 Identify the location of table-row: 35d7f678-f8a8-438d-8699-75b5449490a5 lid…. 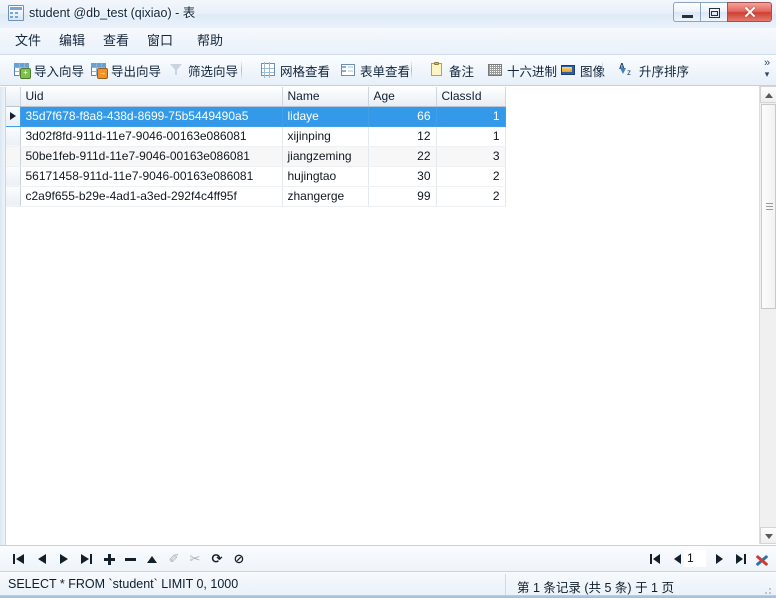
(256, 116).